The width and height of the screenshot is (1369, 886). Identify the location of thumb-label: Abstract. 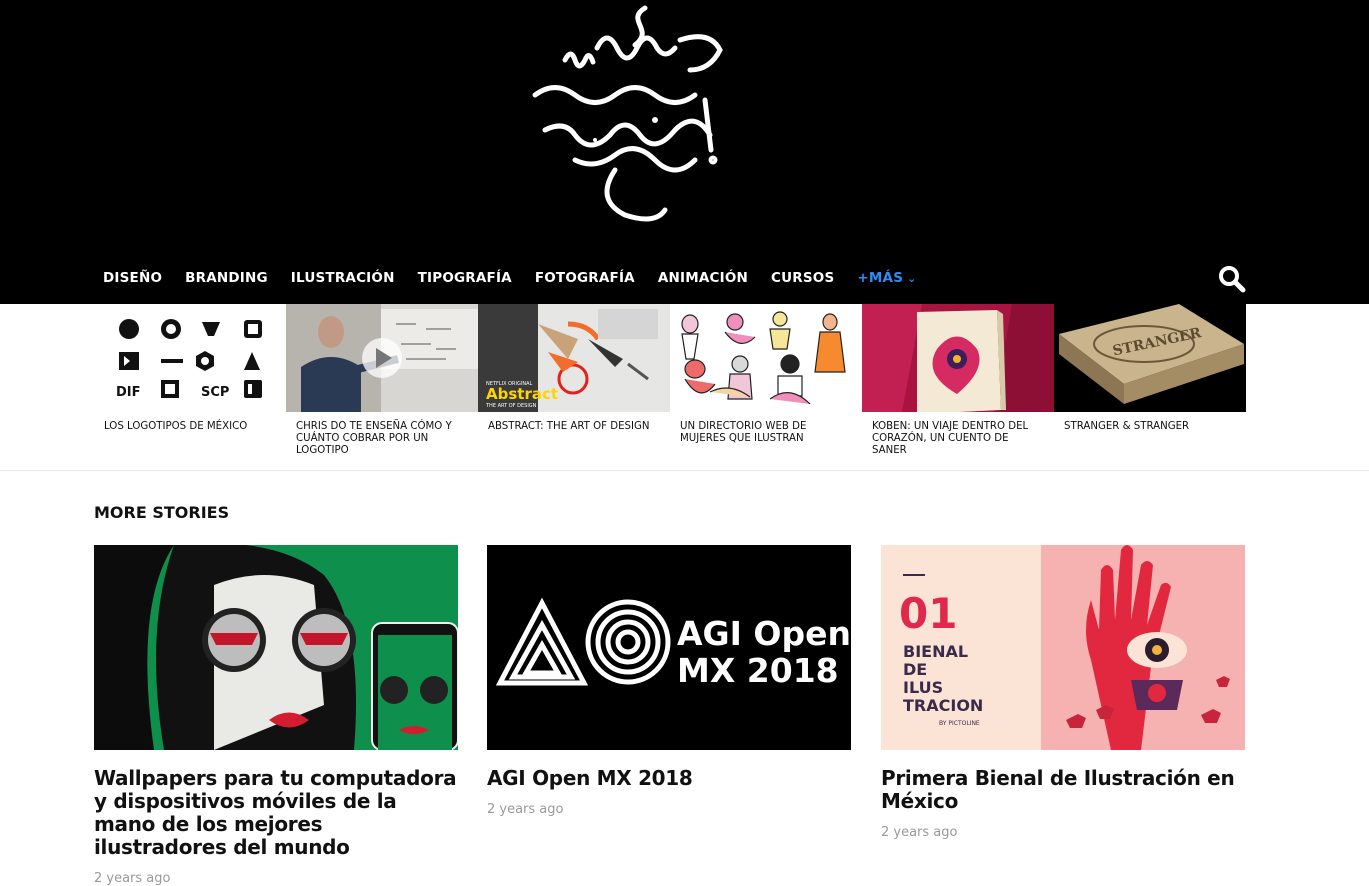
(522, 394).